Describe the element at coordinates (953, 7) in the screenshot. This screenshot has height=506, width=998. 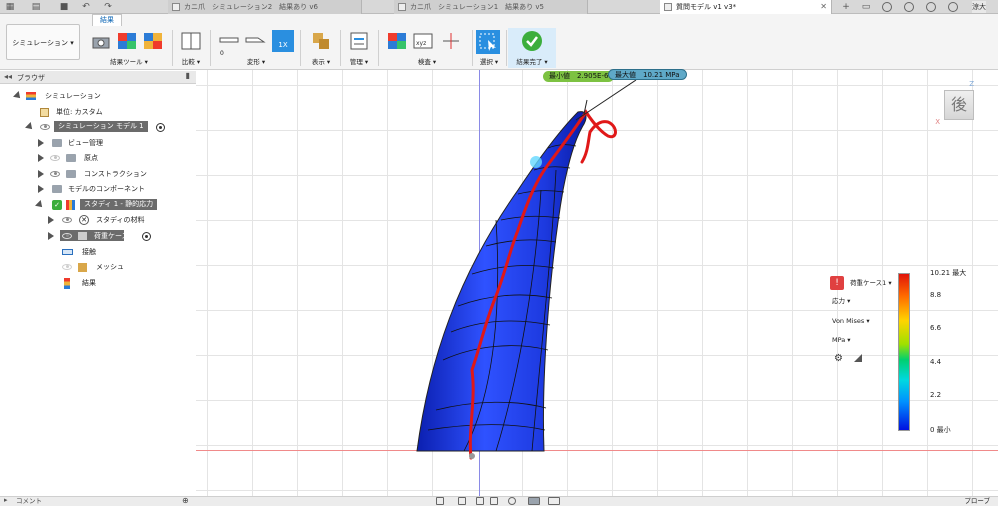
I see `help-icon` at that location.